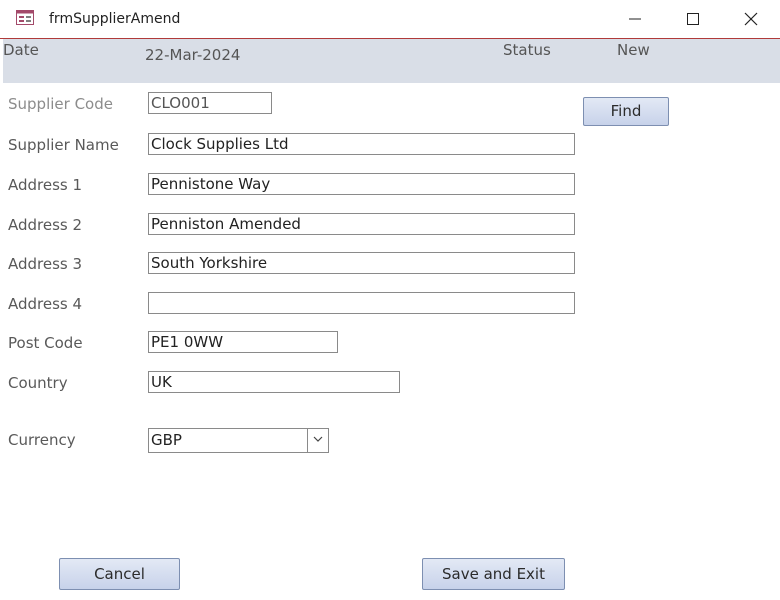 The height and width of the screenshot is (600, 780). I want to click on maximize-icon, so click(693, 19).